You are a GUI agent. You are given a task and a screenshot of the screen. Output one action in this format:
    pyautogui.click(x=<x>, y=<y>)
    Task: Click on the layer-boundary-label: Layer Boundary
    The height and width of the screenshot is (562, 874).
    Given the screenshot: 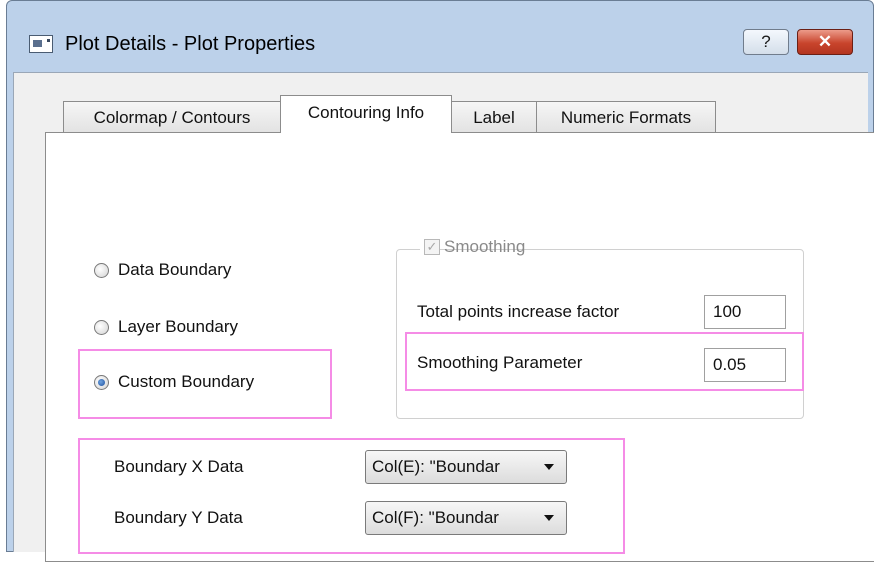 What is the action you would take?
    pyautogui.click(x=178, y=327)
    